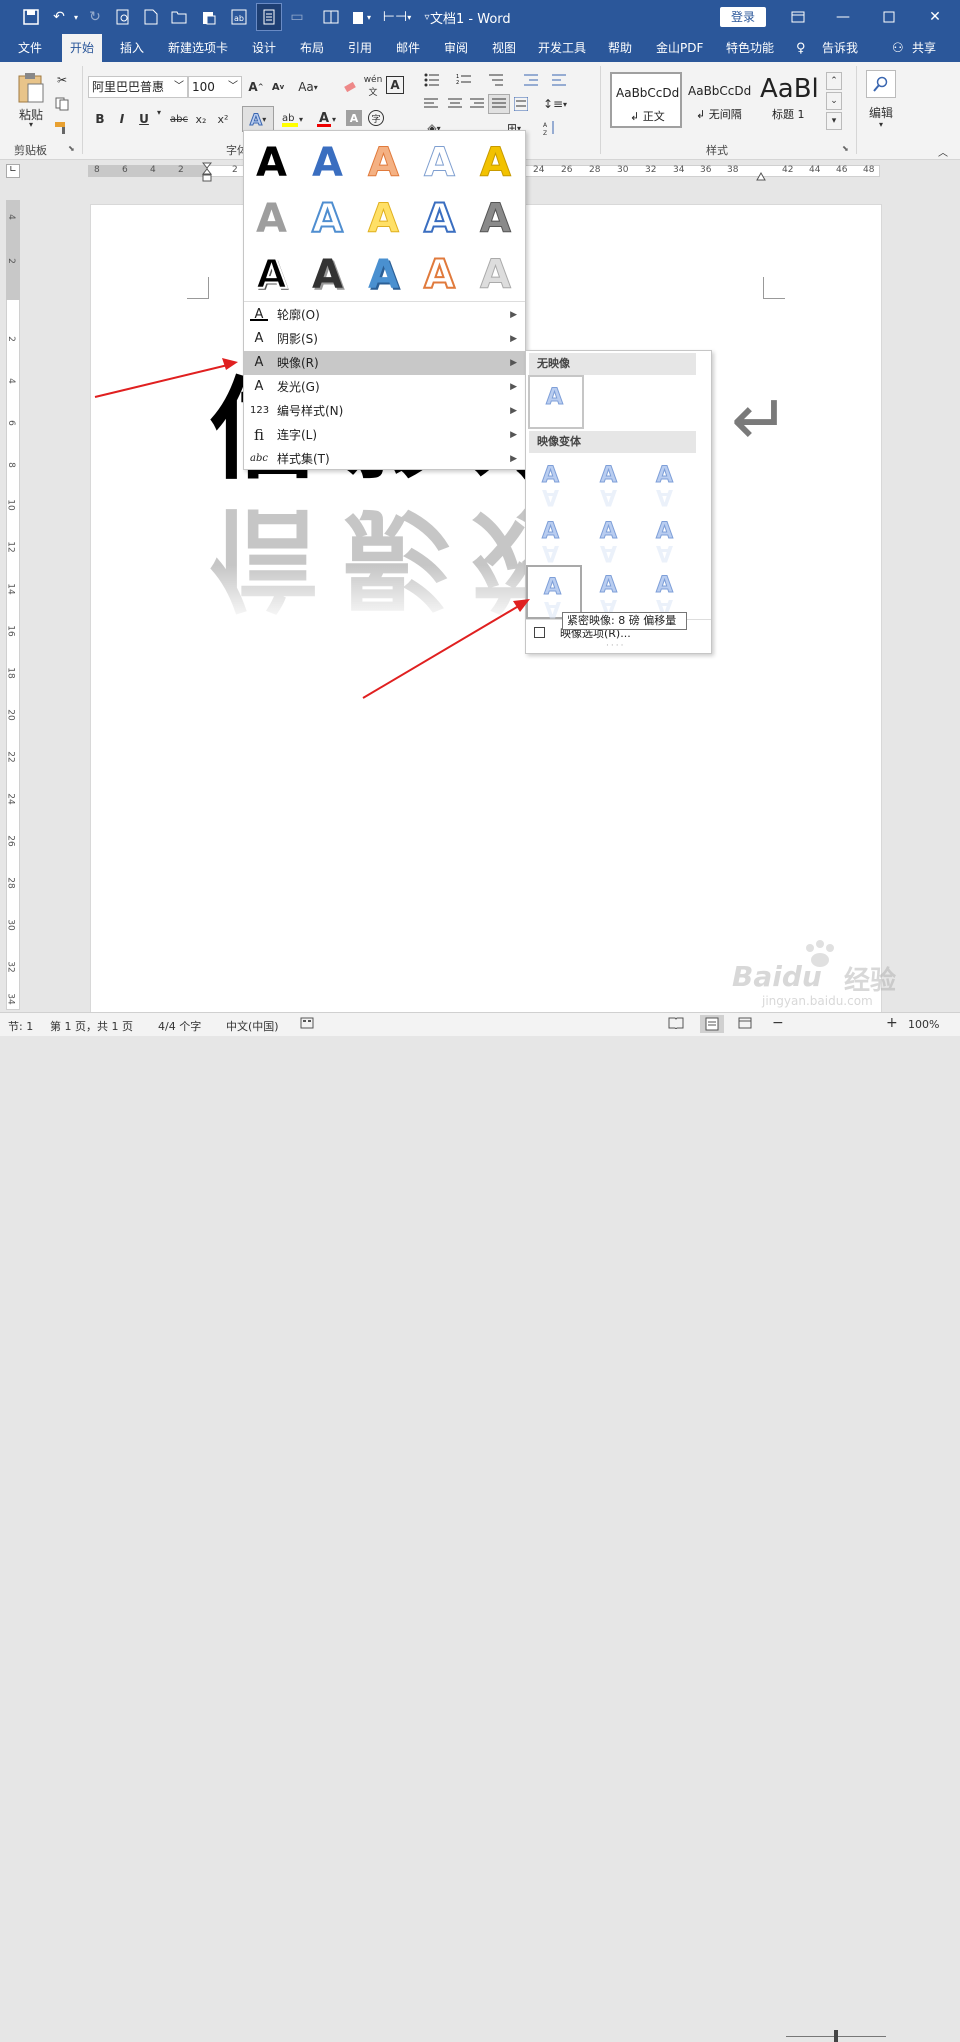 This screenshot has height=2042, width=960. What do you see at coordinates (432, 80) in the screenshot?
I see `bullets-icon` at bounding box center [432, 80].